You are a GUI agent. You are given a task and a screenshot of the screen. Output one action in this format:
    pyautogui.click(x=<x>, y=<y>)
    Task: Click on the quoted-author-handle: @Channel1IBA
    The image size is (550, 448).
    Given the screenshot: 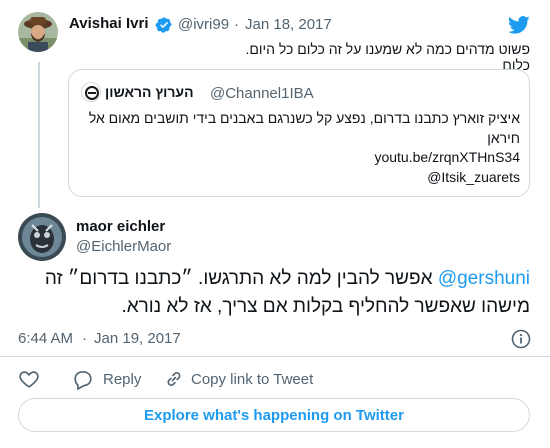 What is the action you would take?
    pyautogui.click(x=262, y=93)
    